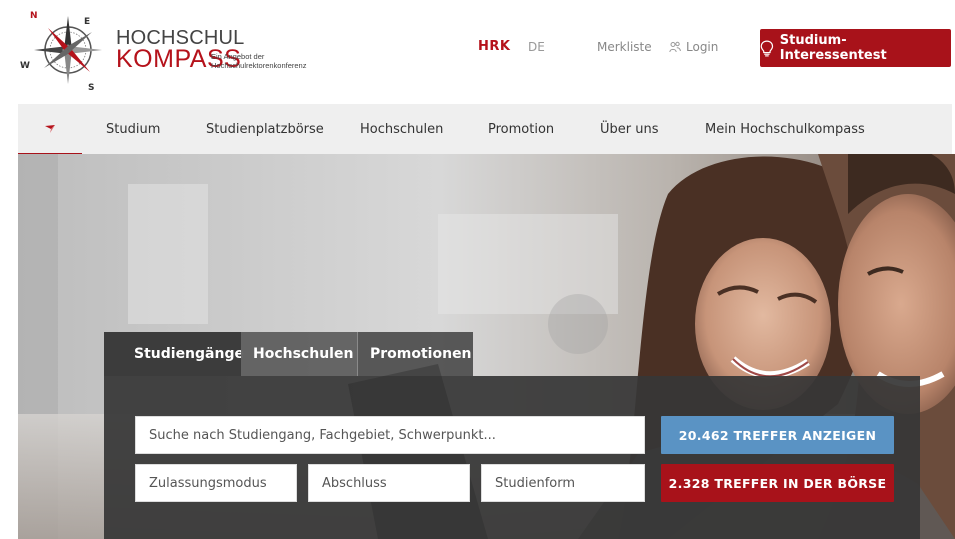 Image resolution: width=955 pixels, height=539 pixels. What do you see at coordinates (777, 483) in the screenshot?
I see `boerse-results-button: 2.328 TREFFER IN DER BÖRSE` at bounding box center [777, 483].